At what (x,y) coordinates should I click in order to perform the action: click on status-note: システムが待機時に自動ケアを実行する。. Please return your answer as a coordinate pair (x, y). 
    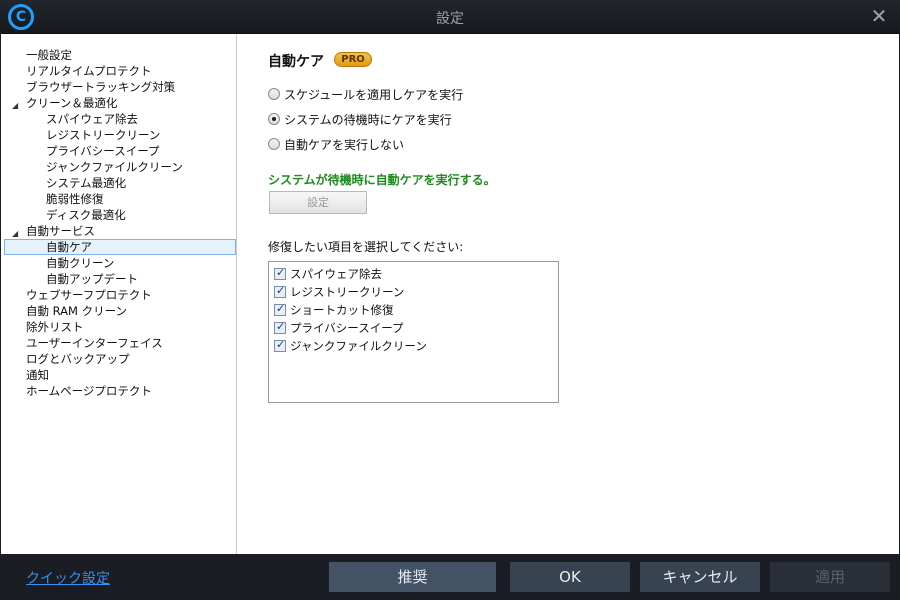
    Looking at the image, I should click on (382, 180).